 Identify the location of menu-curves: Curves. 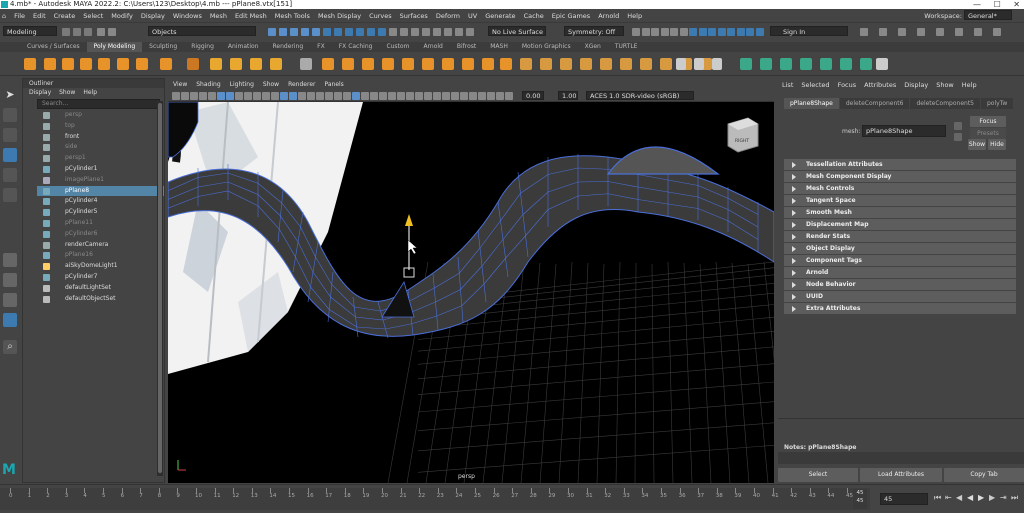
(380, 16).